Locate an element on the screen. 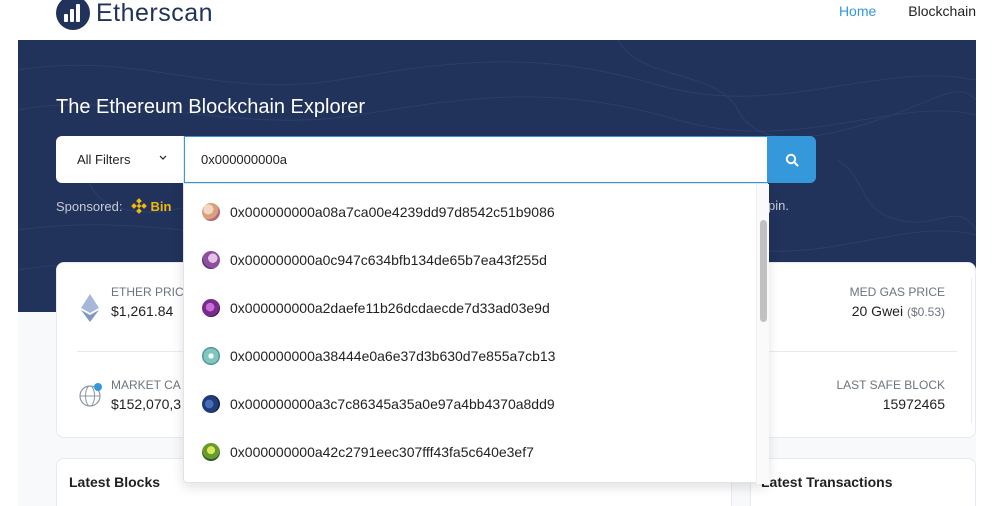 This screenshot has height=506, width=994. sponsored-tail: pin. is located at coordinates (778, 205).